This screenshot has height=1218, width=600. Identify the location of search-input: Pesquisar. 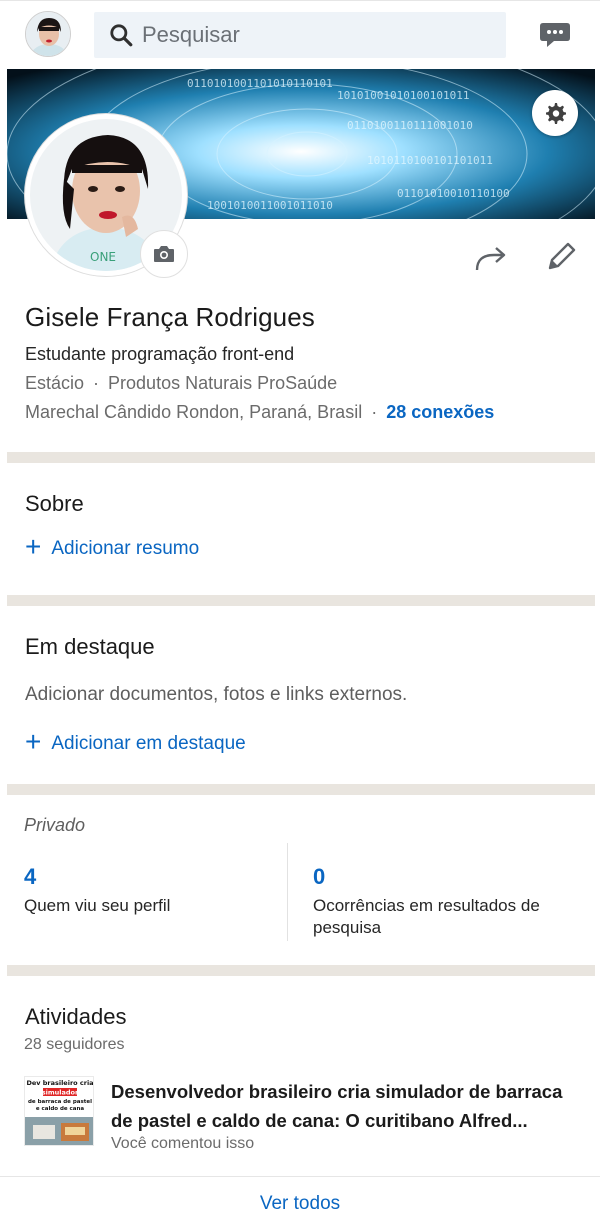
(300, 35).